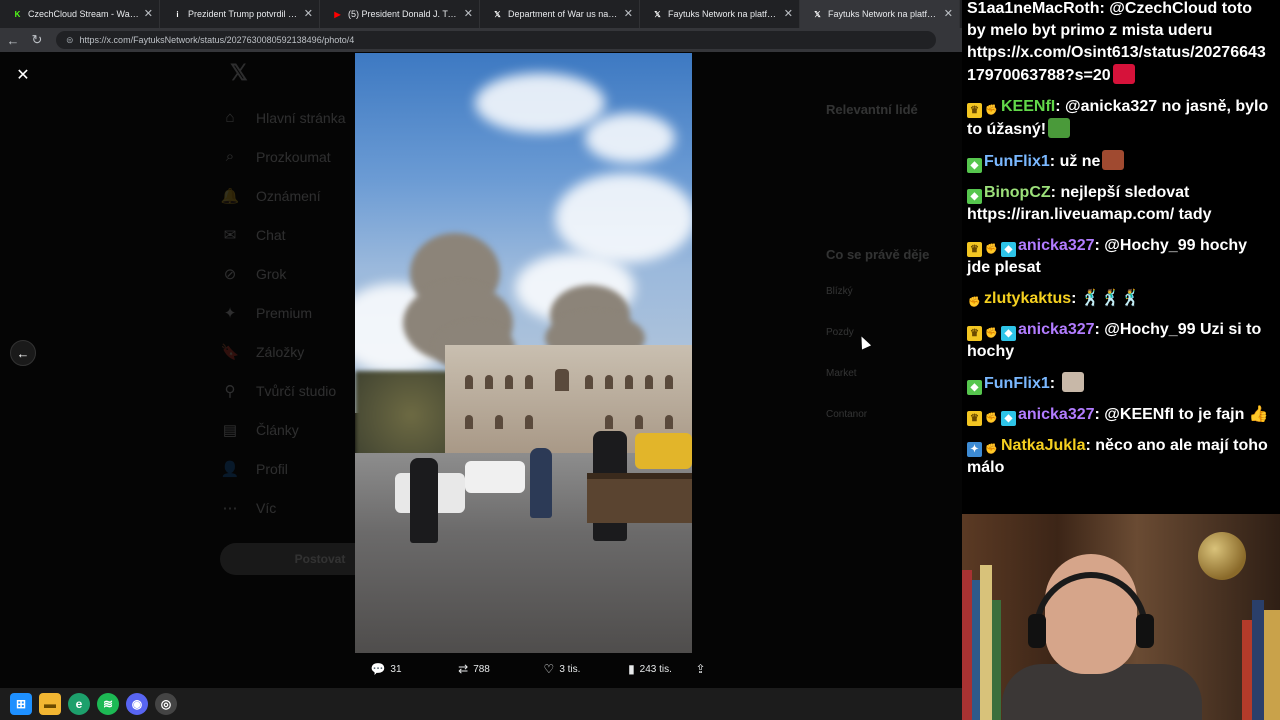 The height and width of the screenshot is (720, 1280). Describe the element at coordinates (230, 156) in the screenshot. I see `x-nav-icon: ⌕` at that location.